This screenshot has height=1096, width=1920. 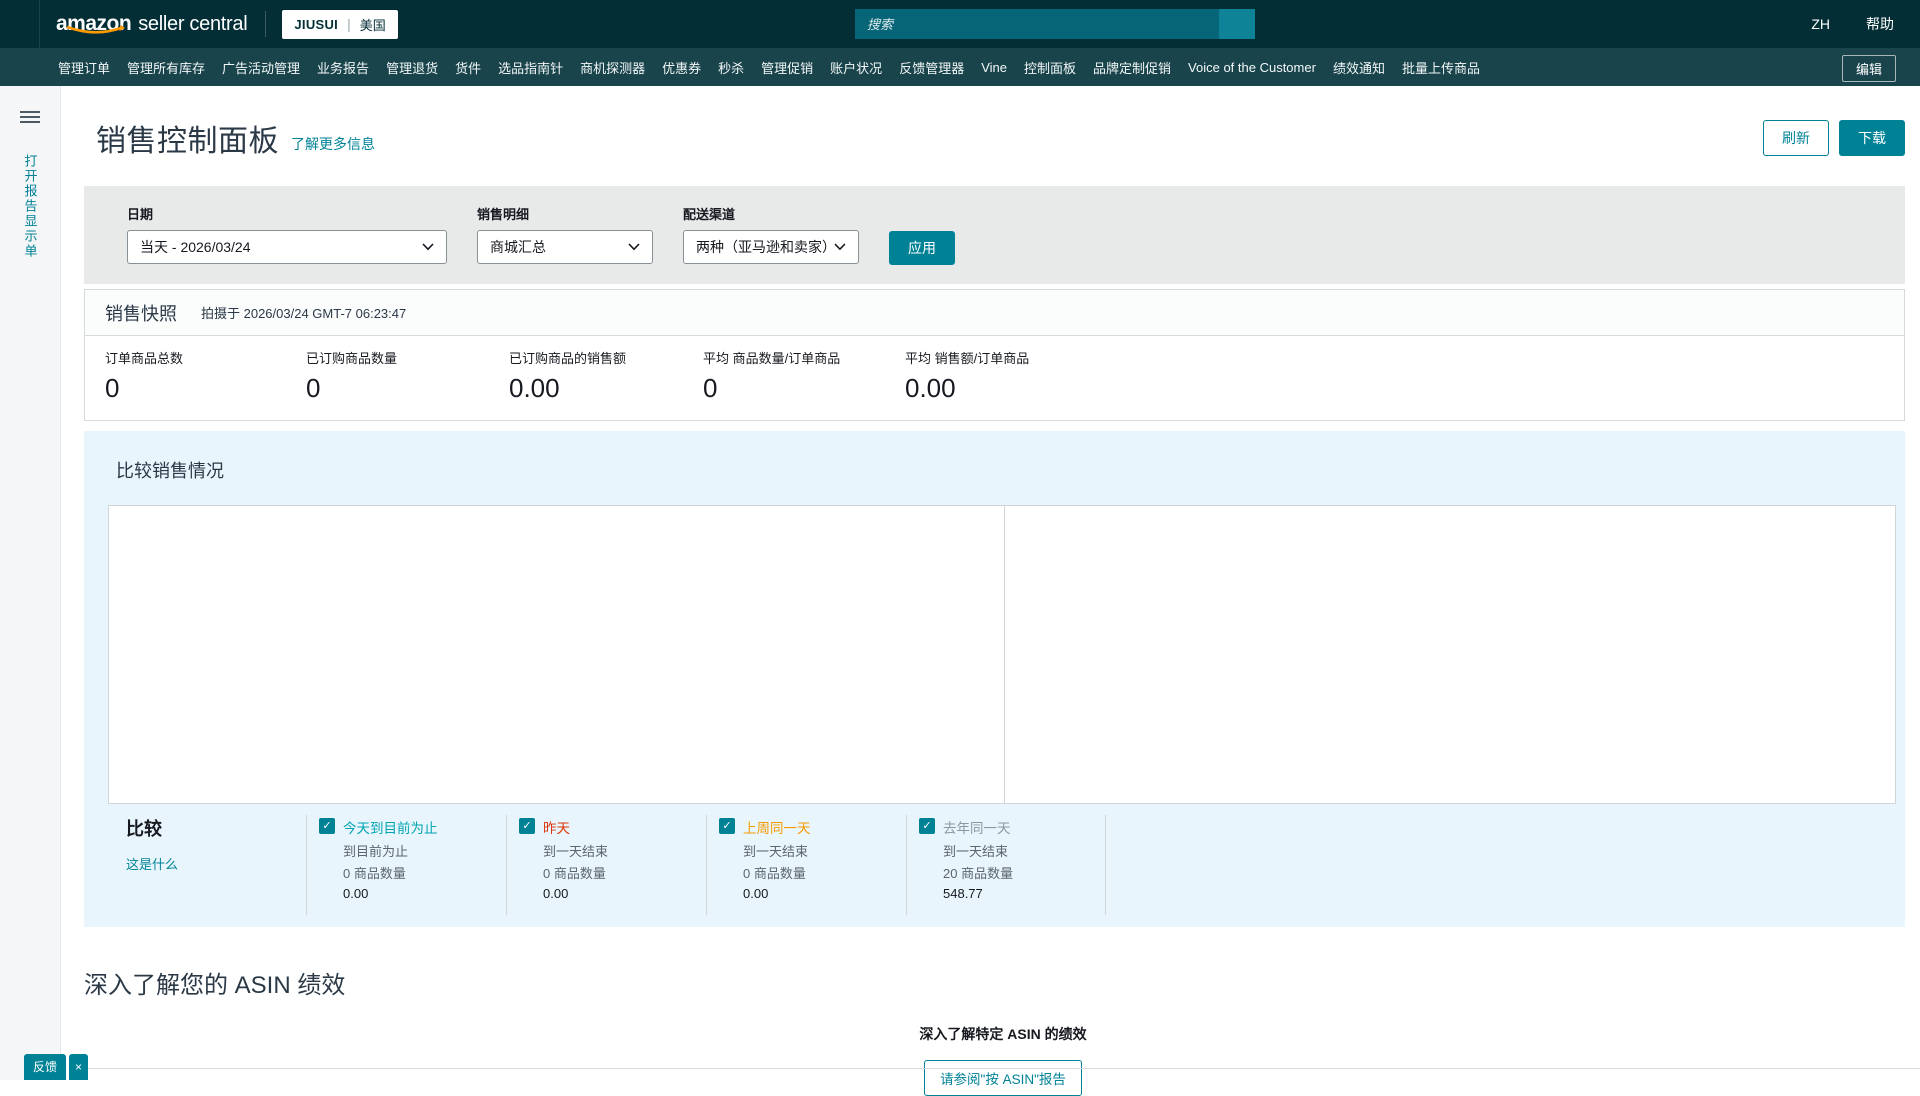 I want to click on sales-breakdown-filter: 销售明细 商城汇总, so click(x=565, y=234).